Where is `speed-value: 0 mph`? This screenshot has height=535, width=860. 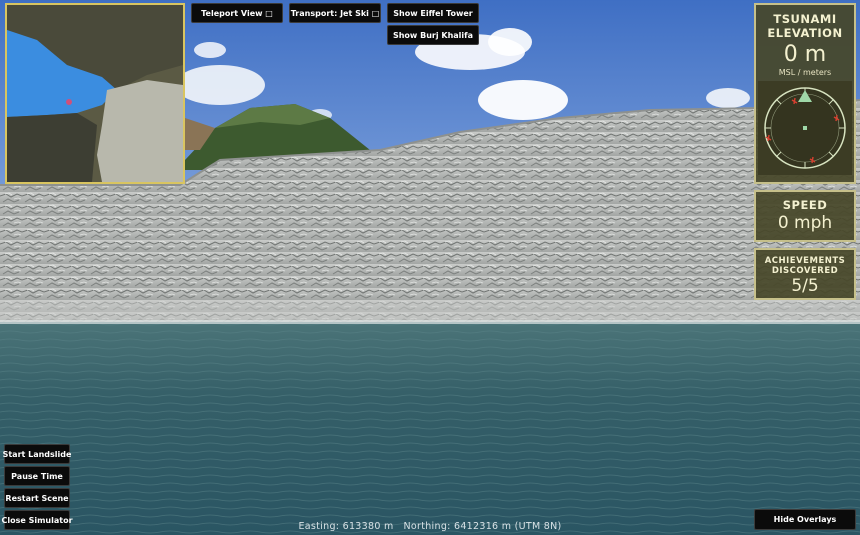
speed-value: 0 mph is located at coordinates (805, 223).